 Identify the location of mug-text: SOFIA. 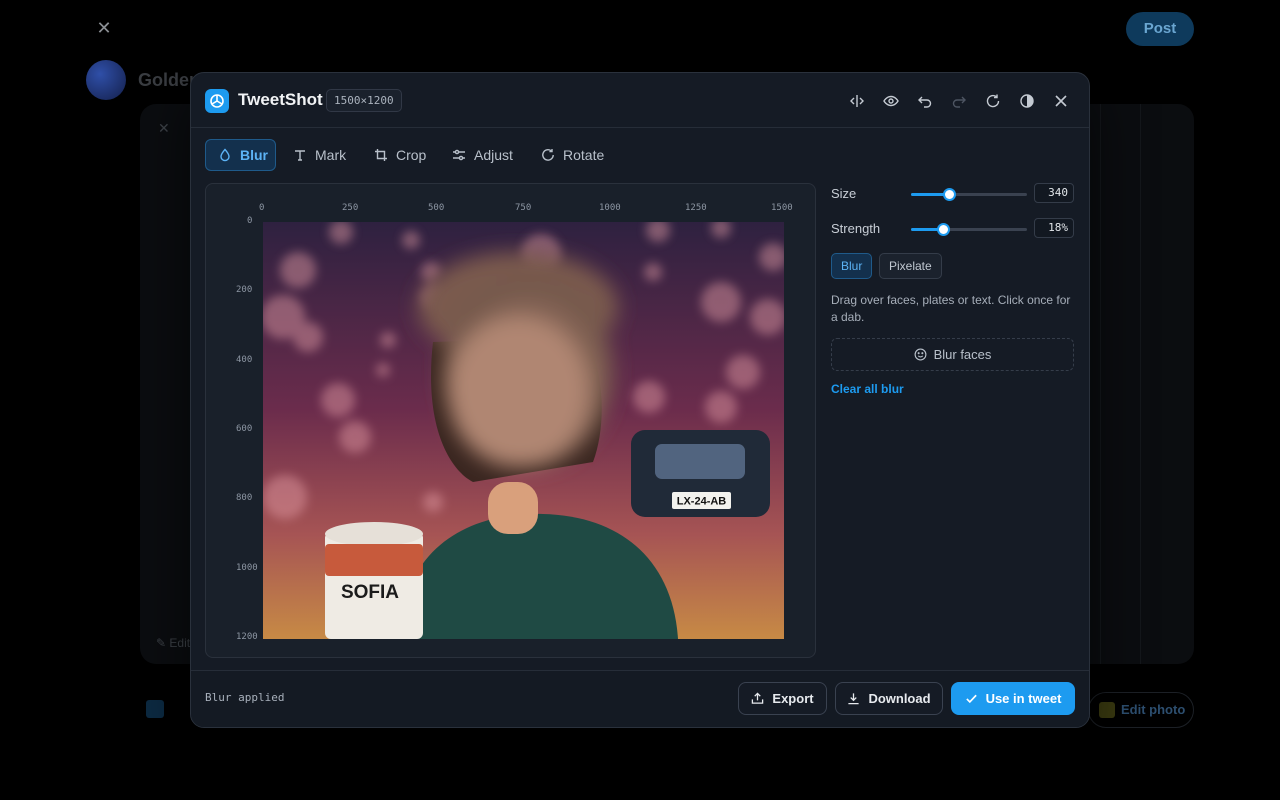
(370, 592).